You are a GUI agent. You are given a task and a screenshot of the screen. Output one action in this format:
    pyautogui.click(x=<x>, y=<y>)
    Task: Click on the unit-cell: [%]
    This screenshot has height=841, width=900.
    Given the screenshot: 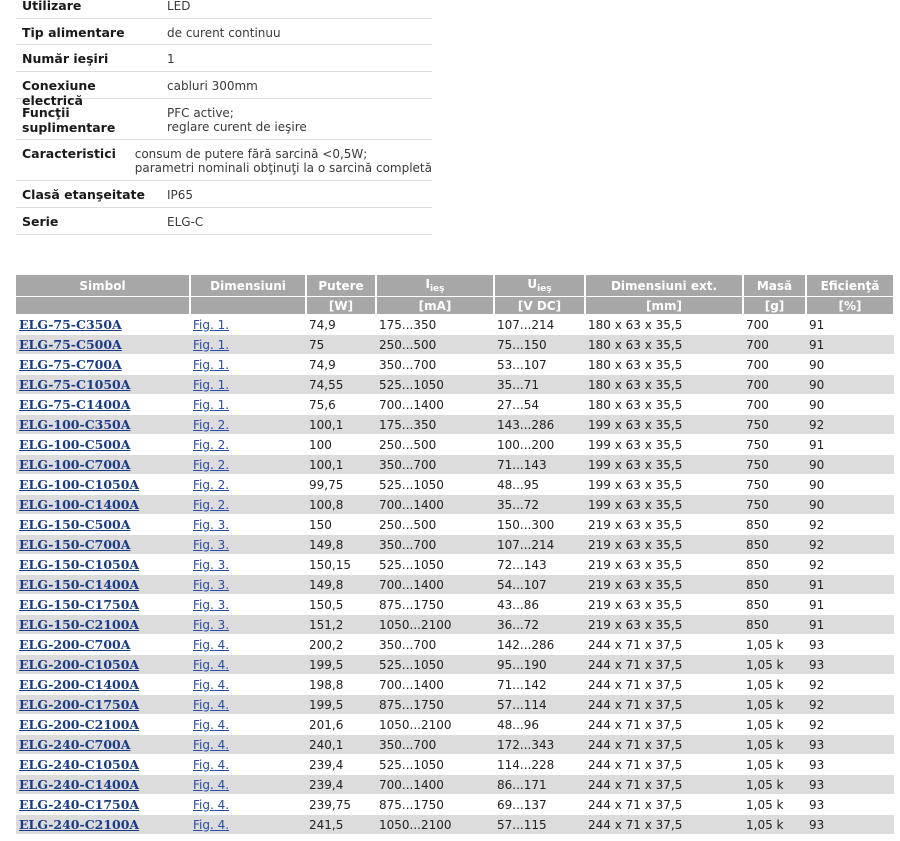 What is the action you would take?
    pyautogui.click(x=850, y=305)
    